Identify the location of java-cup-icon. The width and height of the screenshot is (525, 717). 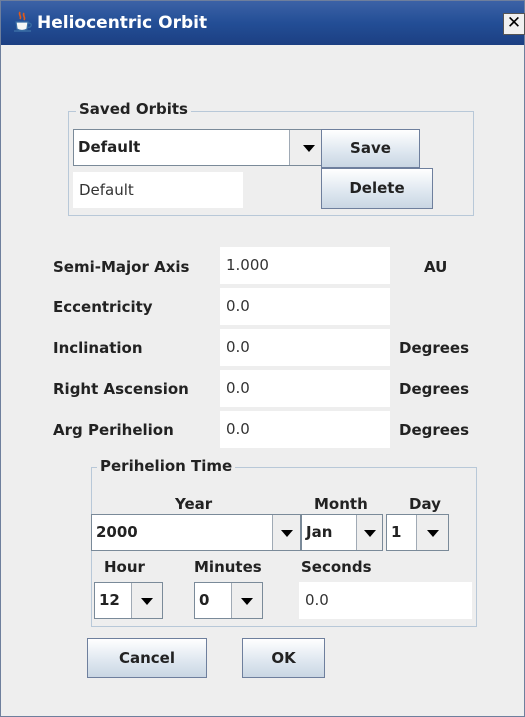
(23, 21).